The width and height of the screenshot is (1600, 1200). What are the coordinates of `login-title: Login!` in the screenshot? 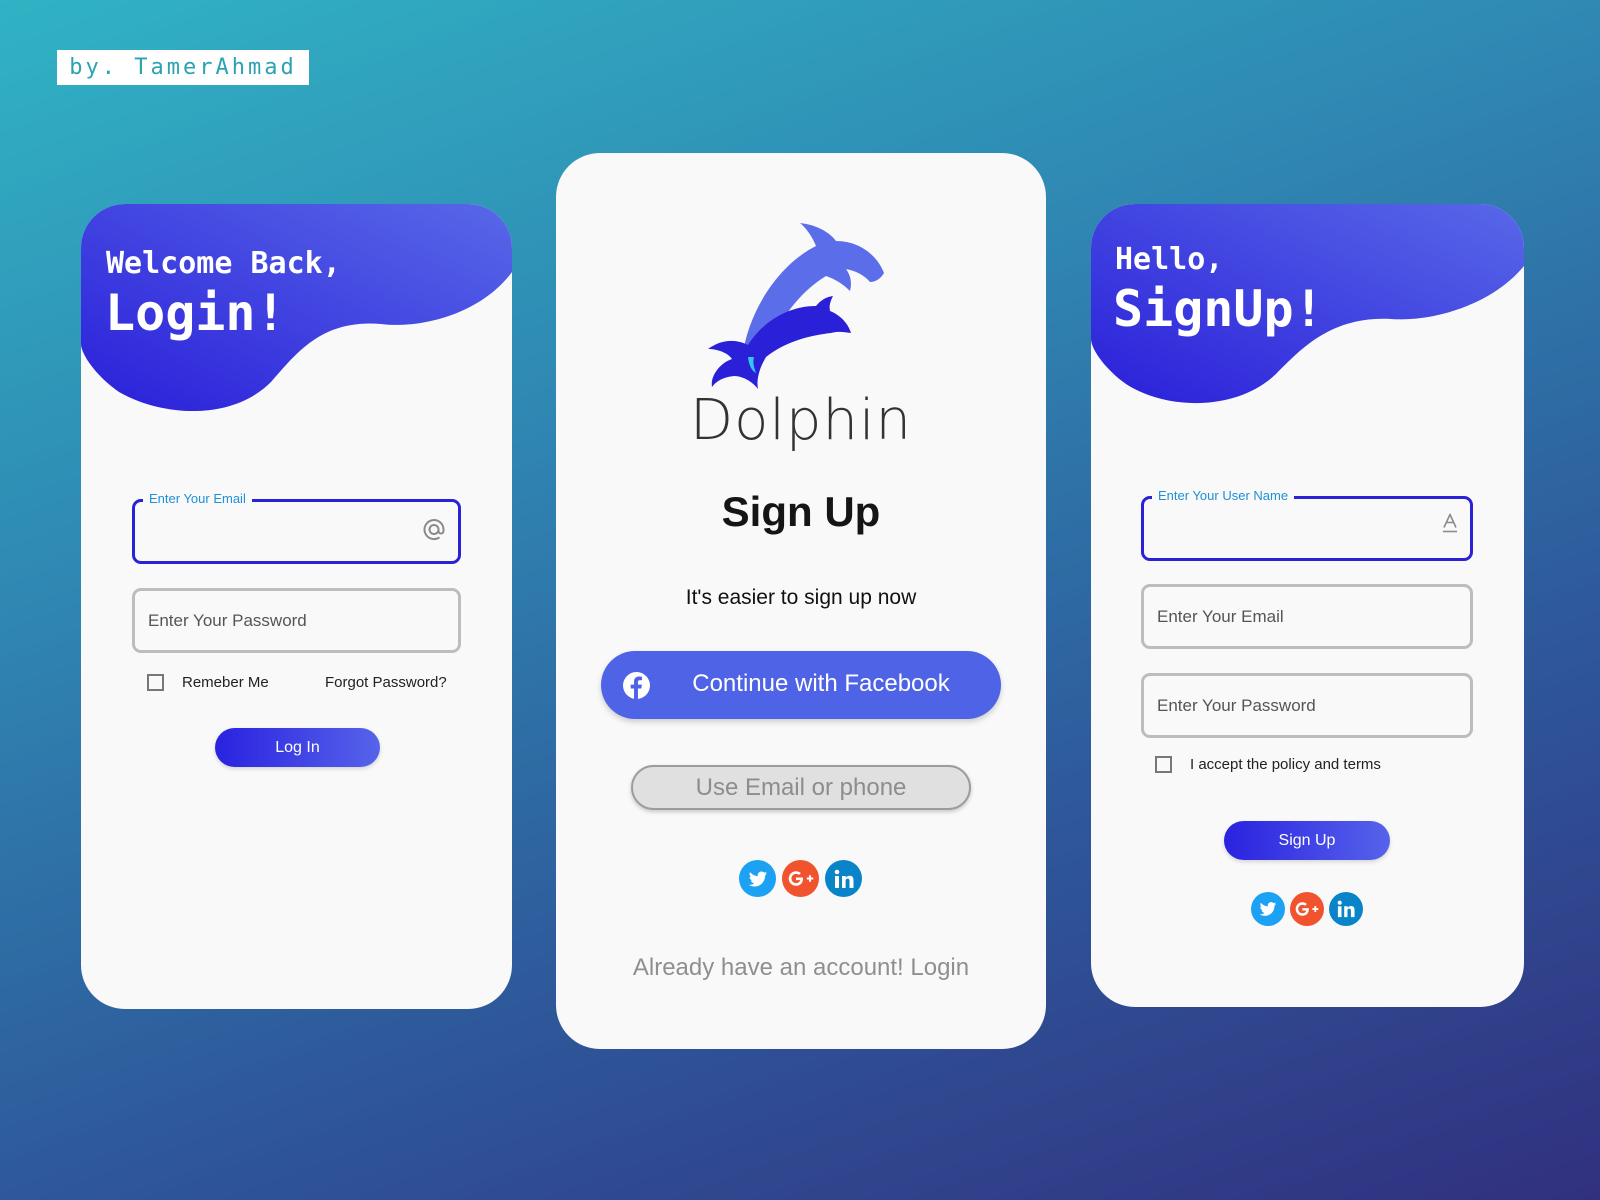 It's located at (195, 313).